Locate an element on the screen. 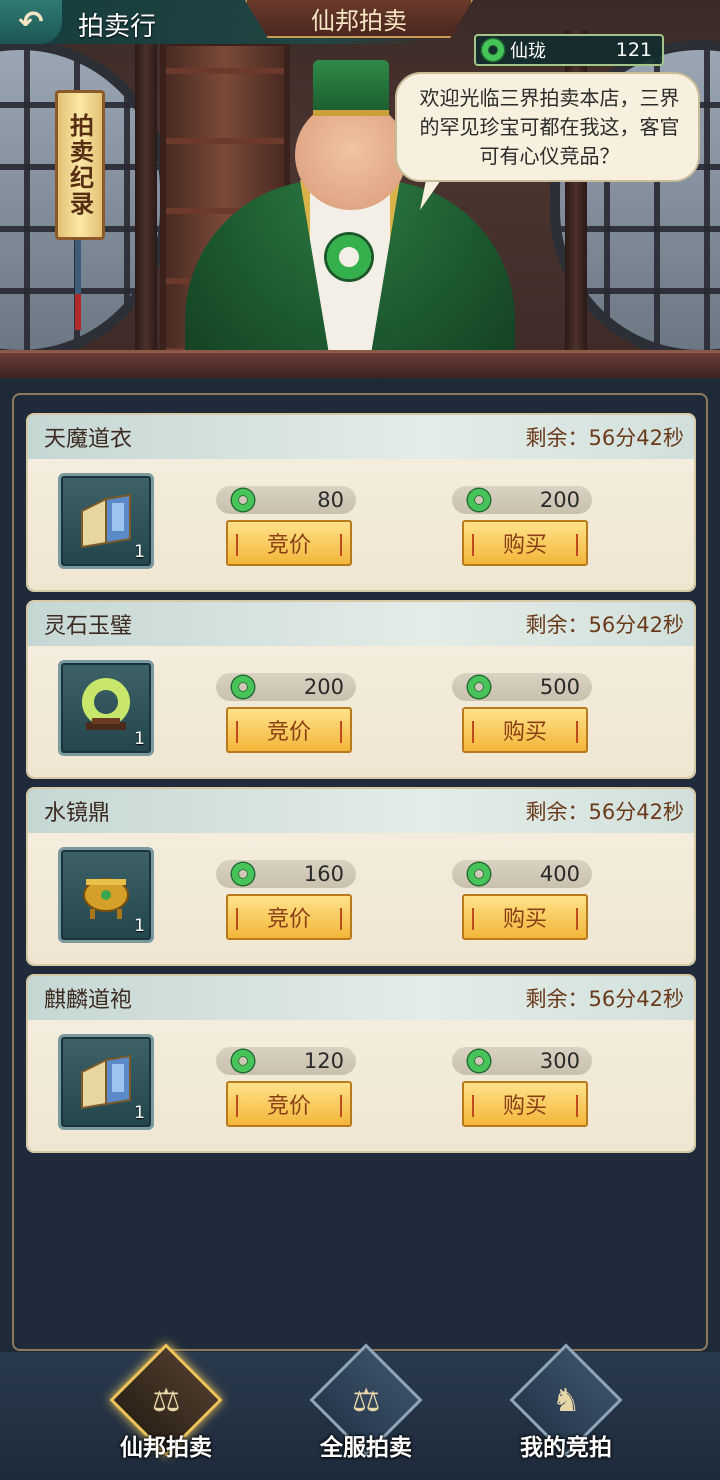 Image resolution: width=720 pixels, height=1480 pixels. section-title-plate: 仙邦拍卖 is located at coordinates (359, 19).